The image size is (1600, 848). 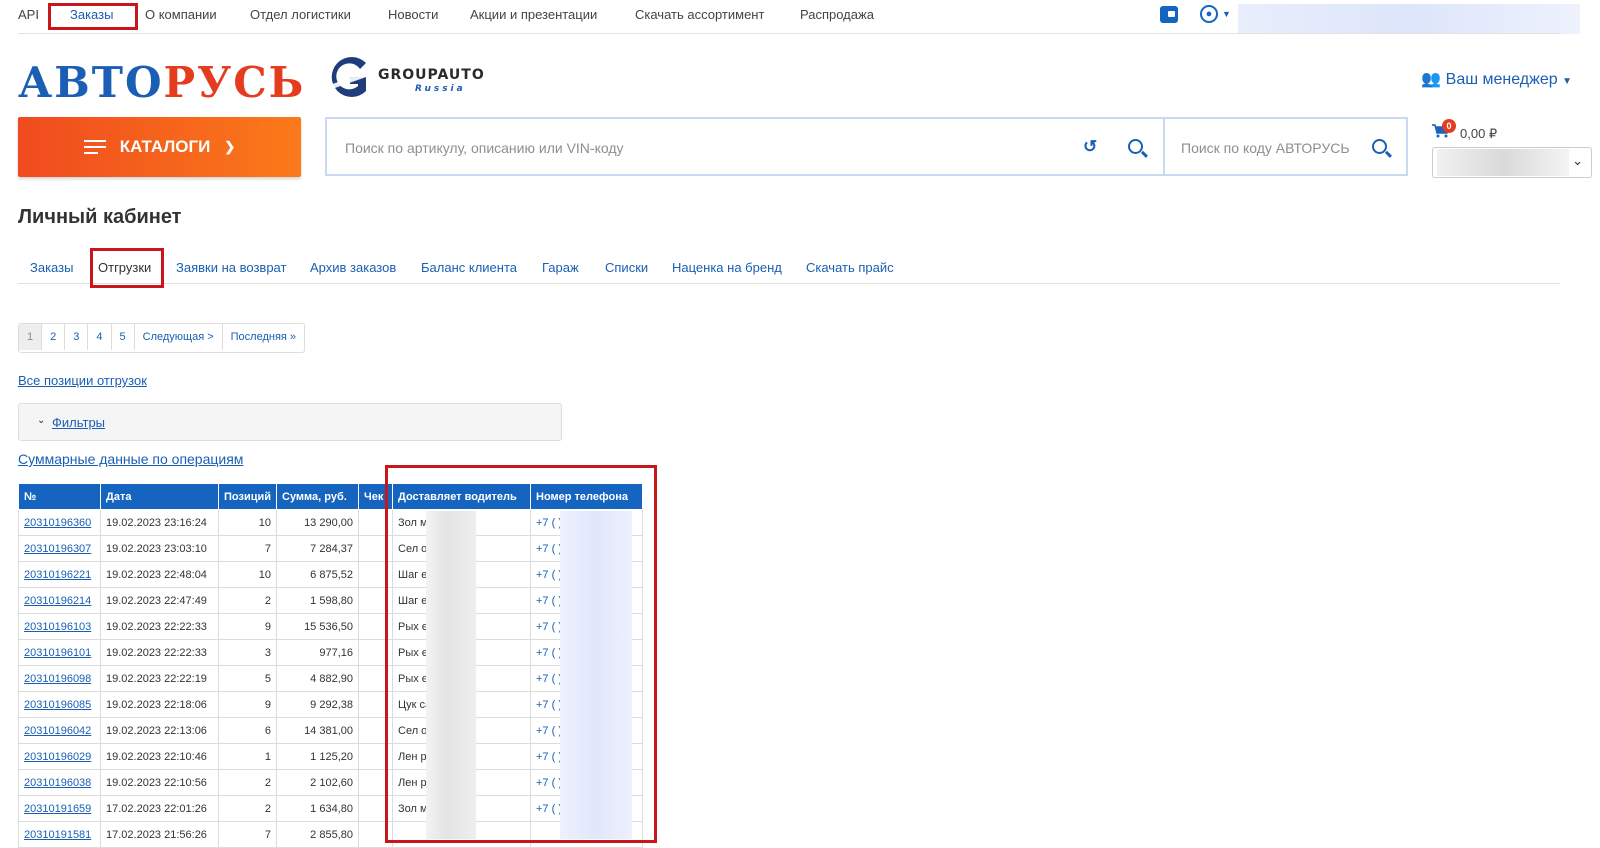 I want to click on pagination: 1 2 3 4 5 Следующая > Последняя », so click(x=162, y=338).